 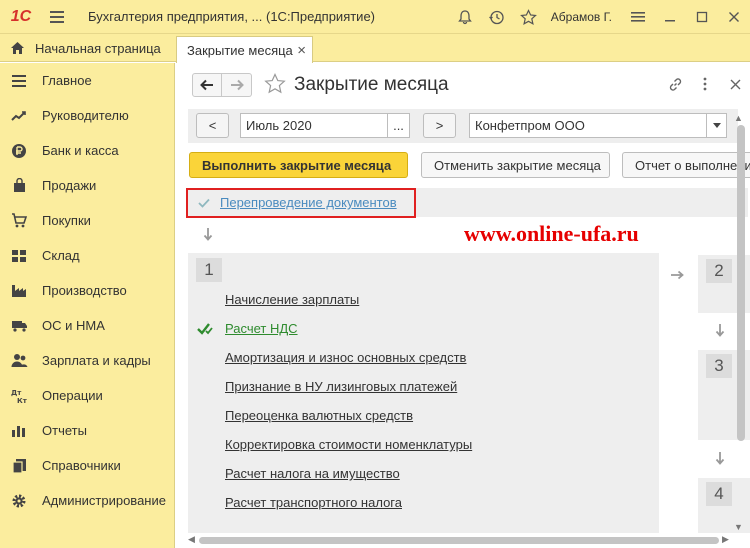 What do you see at coordinates (19, 396) in the screenshot?
I see `dt-kt-icon: Дт Кт` at bounding box center [19, 396].